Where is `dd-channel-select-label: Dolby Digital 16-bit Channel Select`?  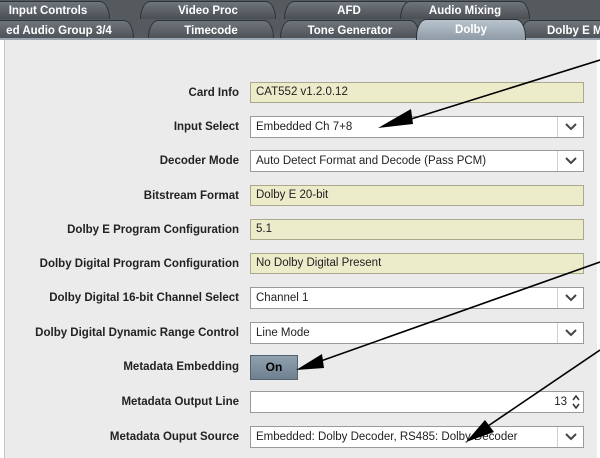
dd-channel-select-label: Dolby Digital 16-bit Channel Select is located at coordinates (144, 298).